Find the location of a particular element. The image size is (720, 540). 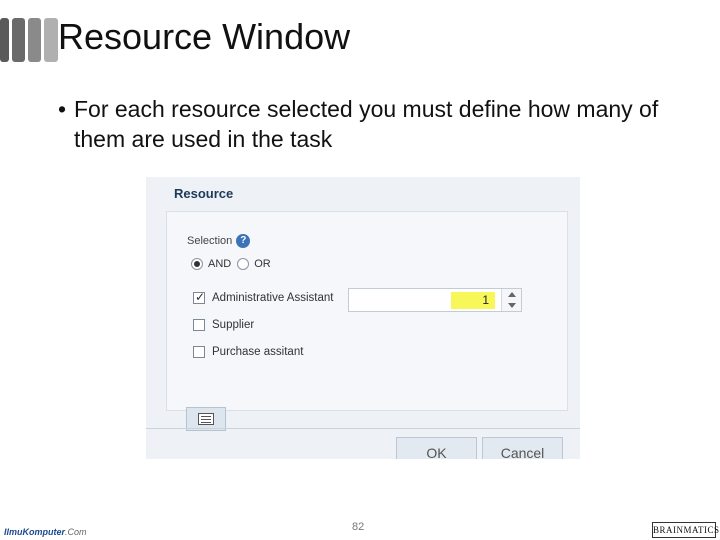

quantity-value: 1 is located at coordinates (485, 300).